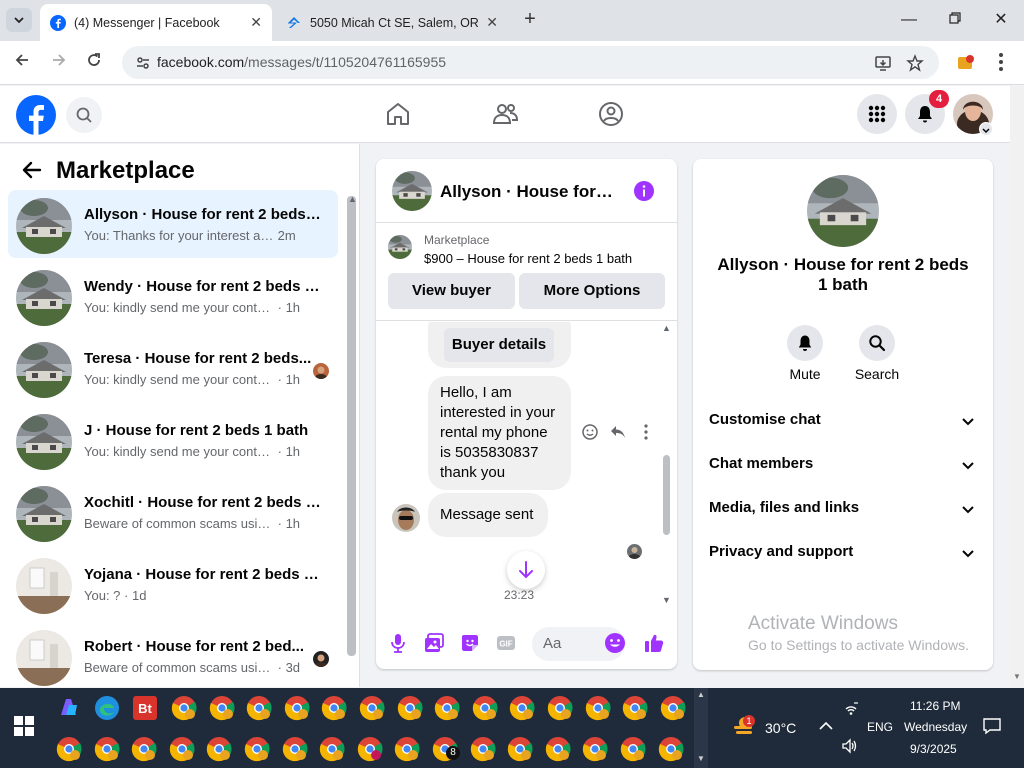  What do you see at coordinates (398, 643) in the screenshot?
I see `microphone-icon` at bounding box center [398, 643].